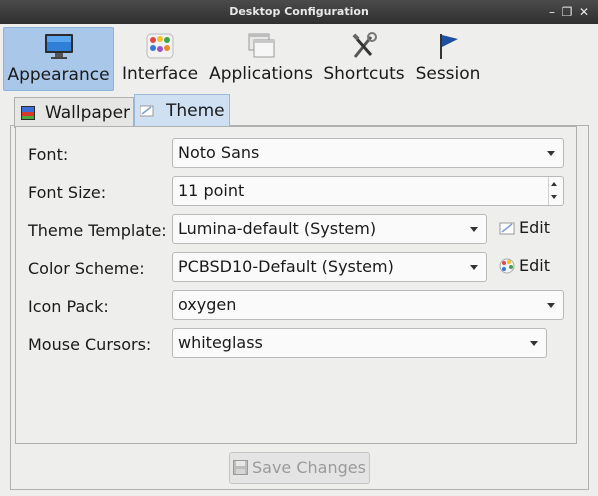  I want to click on toolbar-label: Applications, so click(261, 74).